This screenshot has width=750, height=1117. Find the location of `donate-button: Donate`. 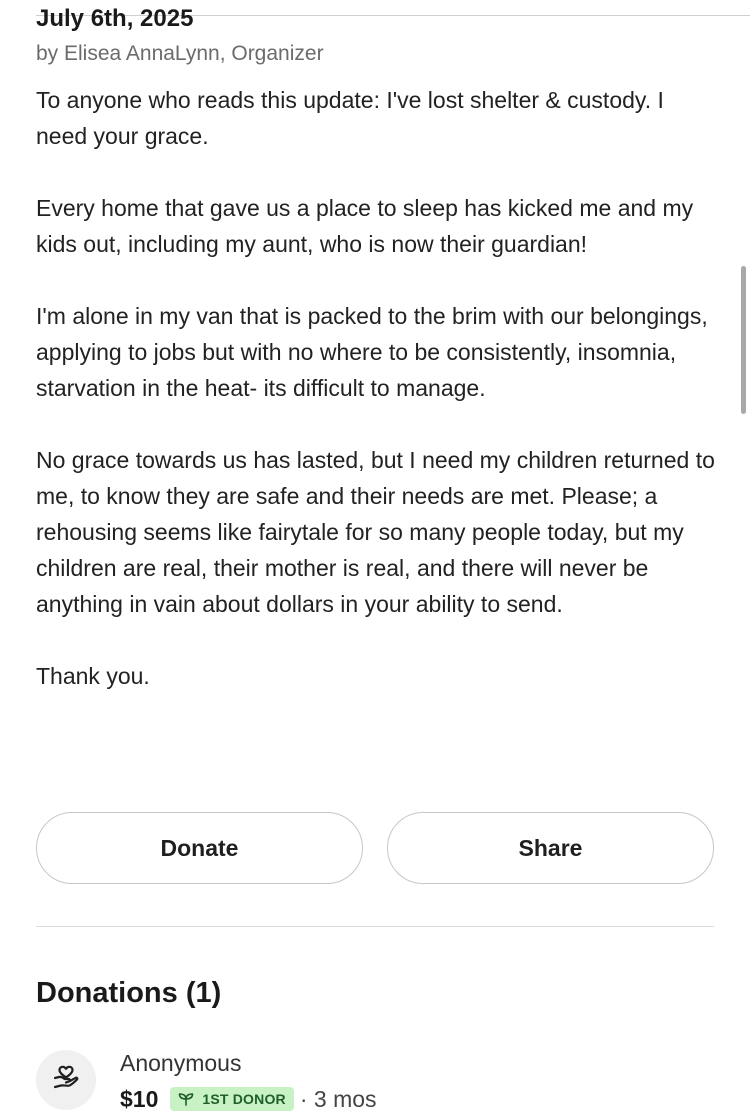

donate-button: Donate is located at coordinates (199, 848).